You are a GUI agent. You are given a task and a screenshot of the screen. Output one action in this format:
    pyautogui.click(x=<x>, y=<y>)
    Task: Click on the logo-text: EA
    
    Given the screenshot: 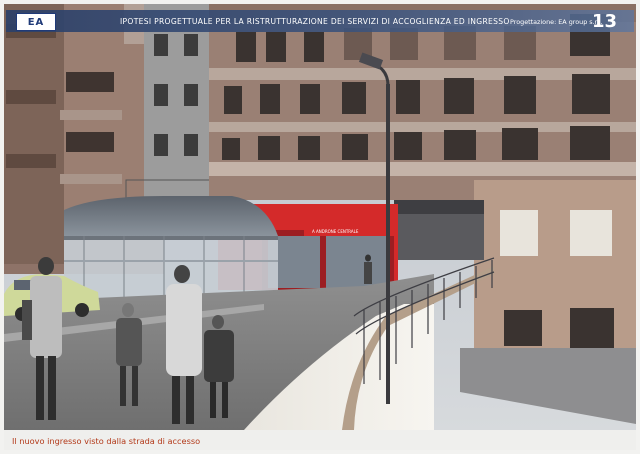 What is the action you would take?
    pyautogui.click(x=36, y=22)
    